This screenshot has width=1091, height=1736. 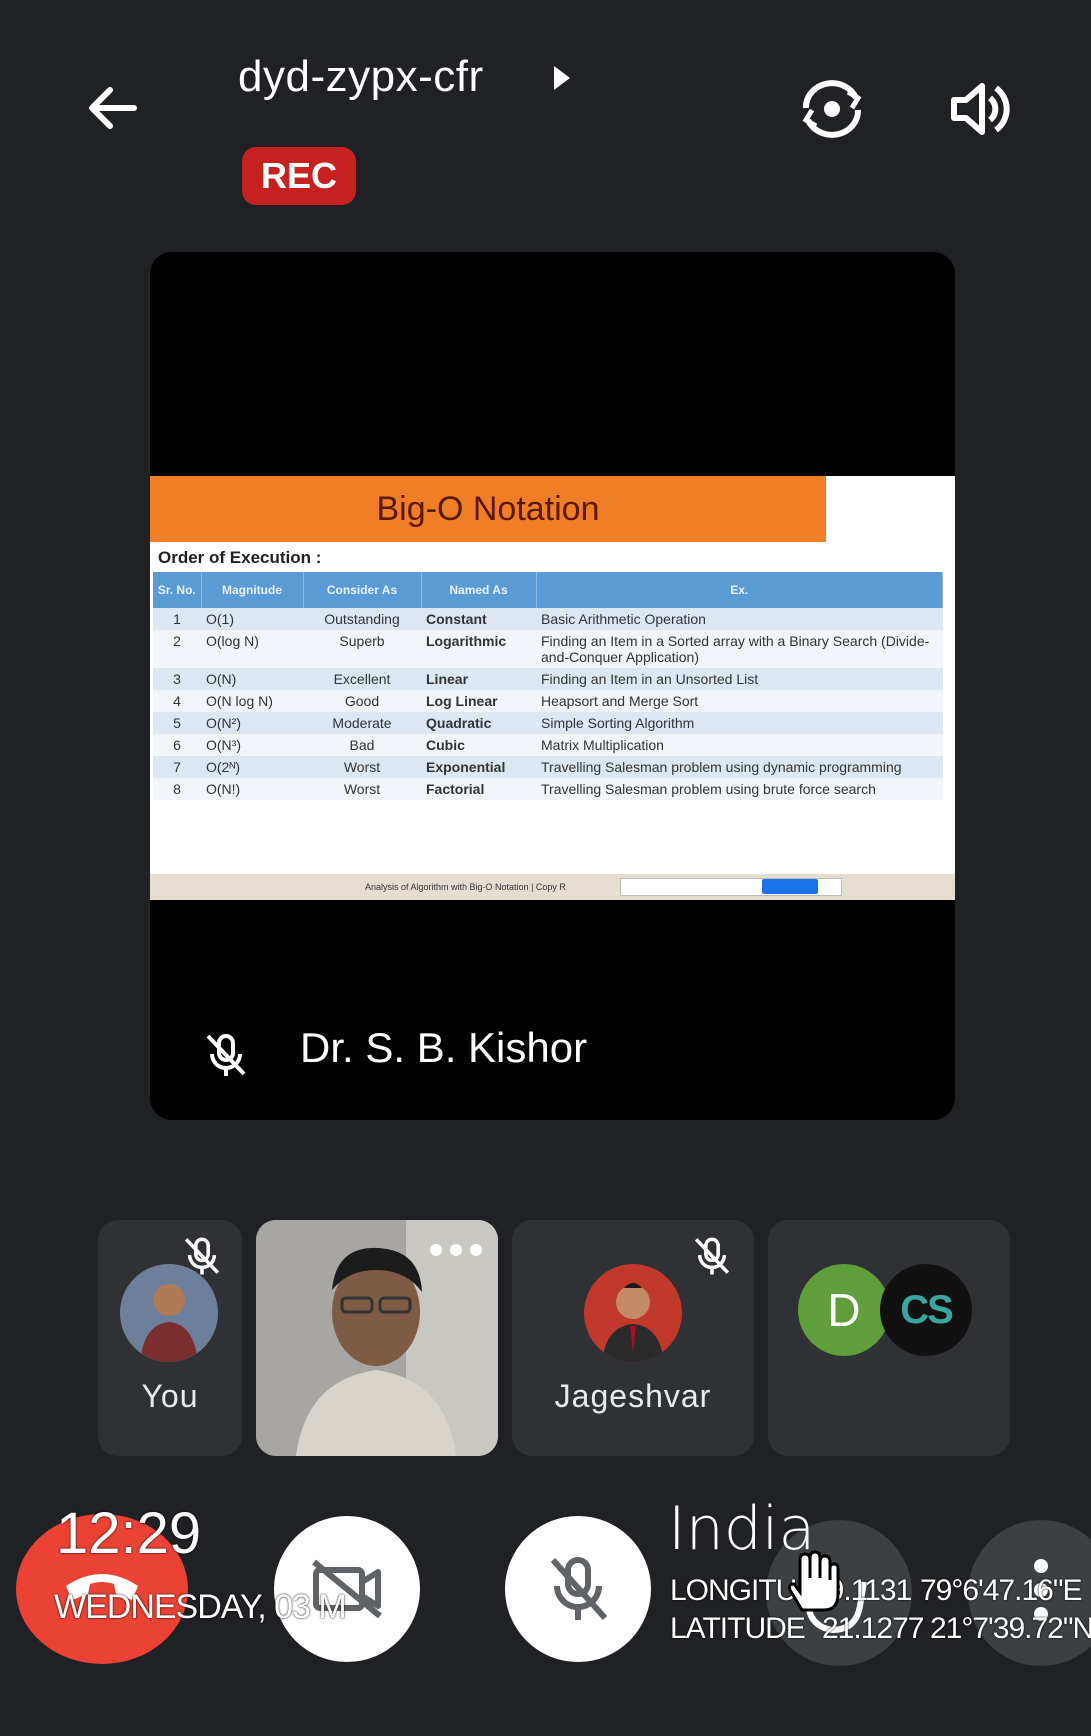 I want to click on participant-tile-group: D CS, so click(x=889, y=1338).